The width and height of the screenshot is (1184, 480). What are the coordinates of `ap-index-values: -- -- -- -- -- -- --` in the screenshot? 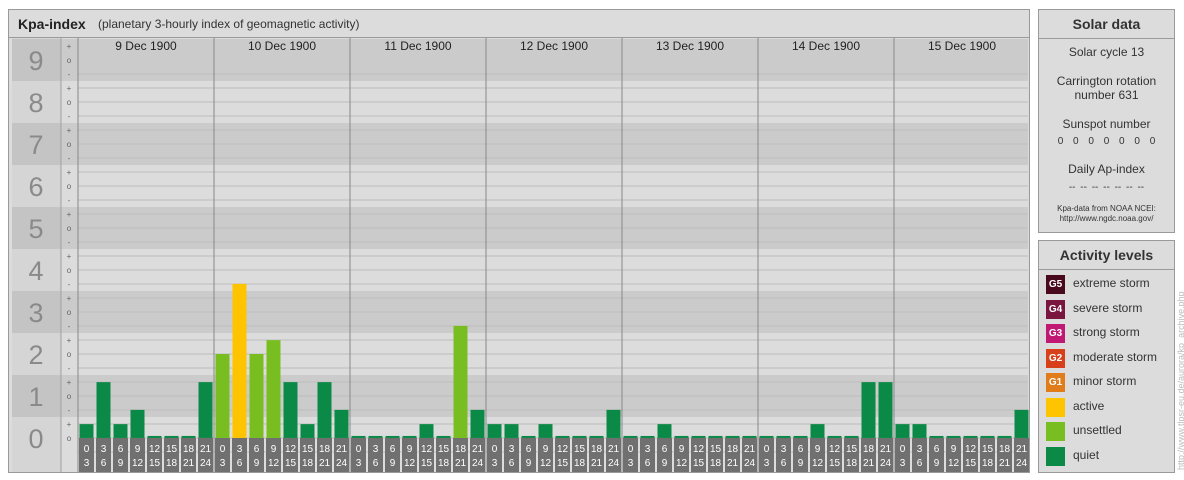 It's located at (1106, 187).